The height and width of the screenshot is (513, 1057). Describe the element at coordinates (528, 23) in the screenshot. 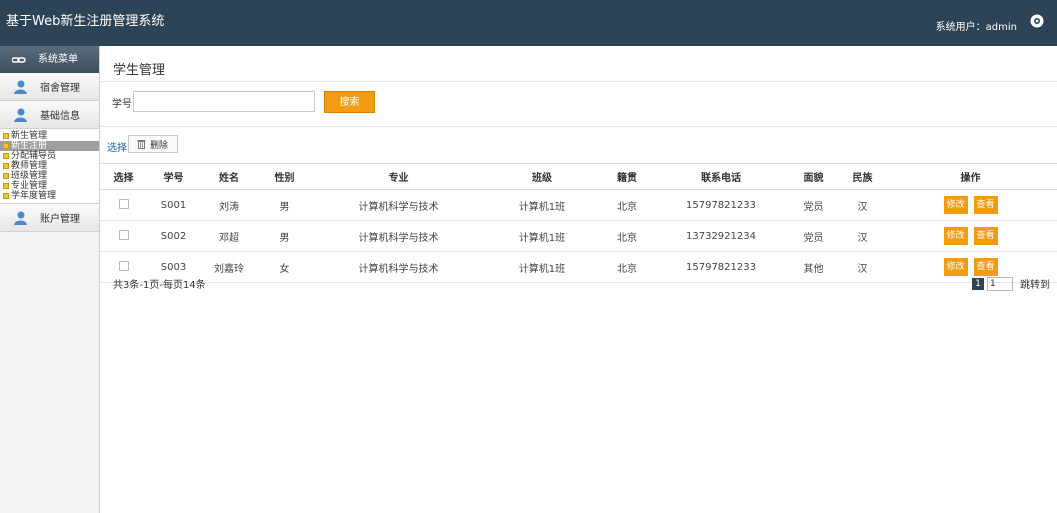

I see `top-bar: 基于Web新生注册管理系统 系统用户：admin` at that location.